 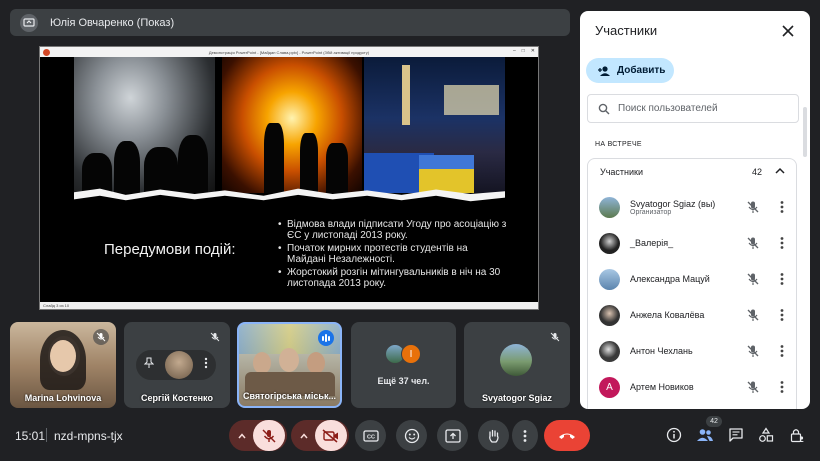 I want to click on captions-button: CC, so click(x=370, y=435).